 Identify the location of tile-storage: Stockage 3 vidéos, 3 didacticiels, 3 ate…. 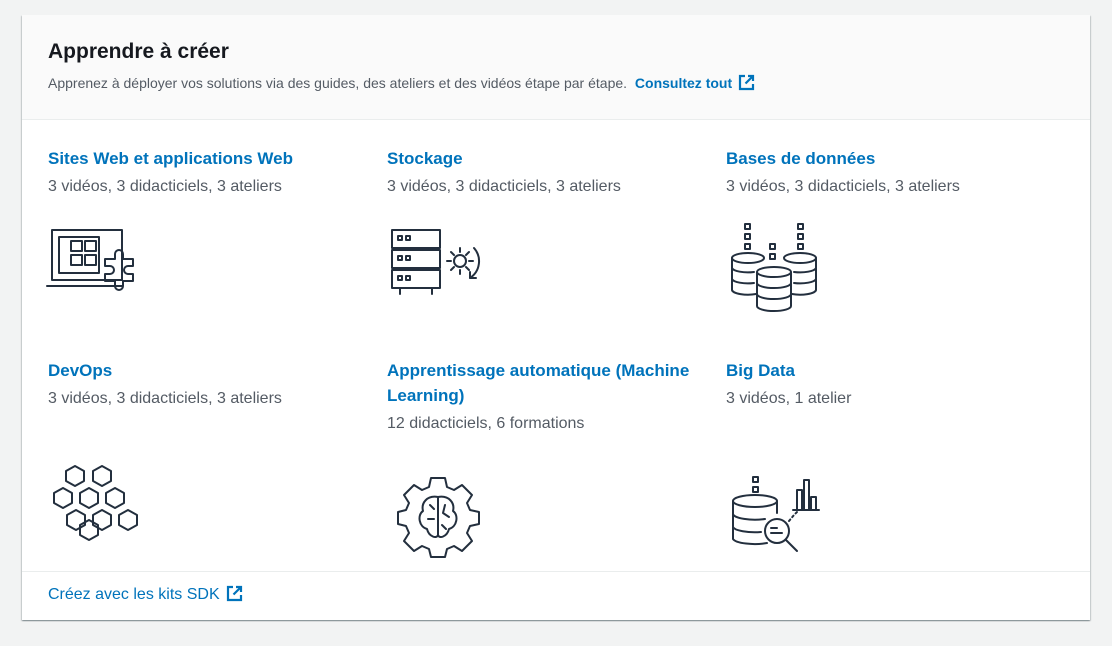
(555, 172).